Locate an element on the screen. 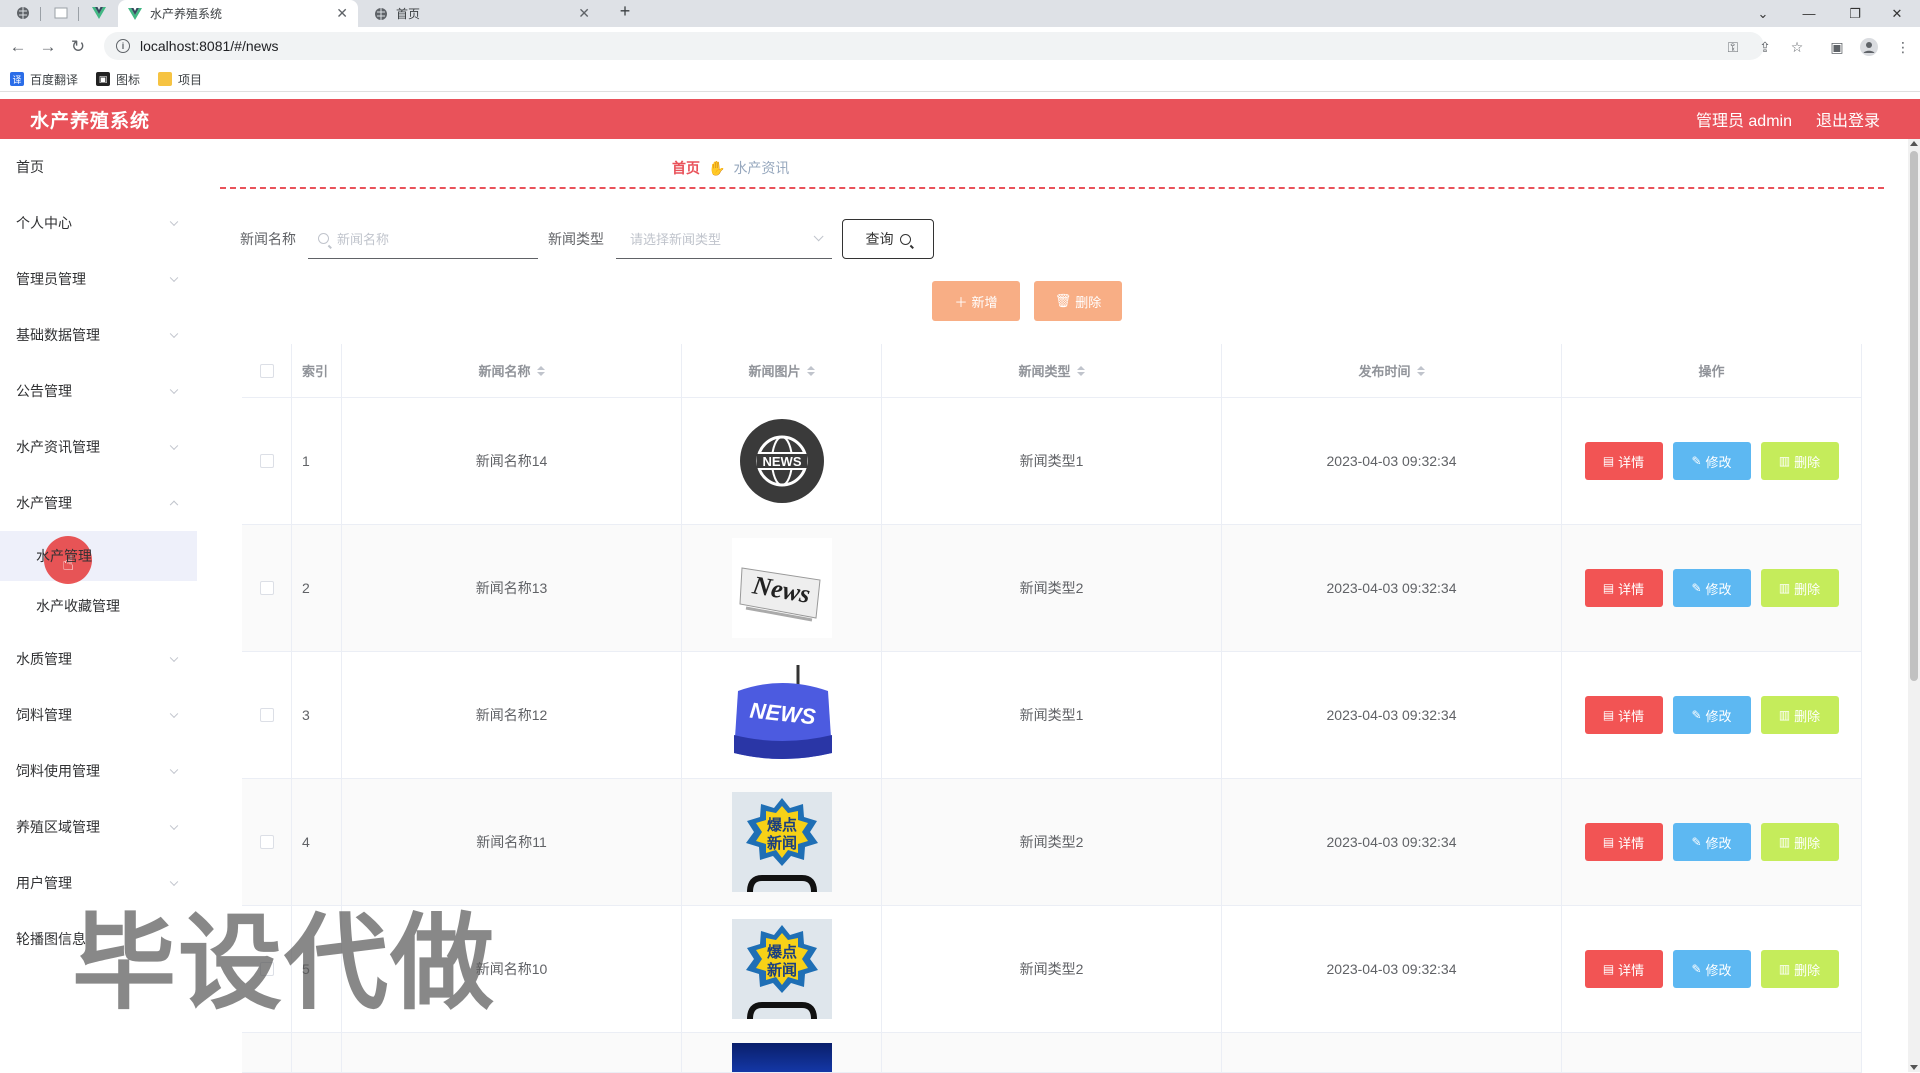 This screenshot has width=1920, height=1073. info-icon: i is located at coordinates (123, 46).